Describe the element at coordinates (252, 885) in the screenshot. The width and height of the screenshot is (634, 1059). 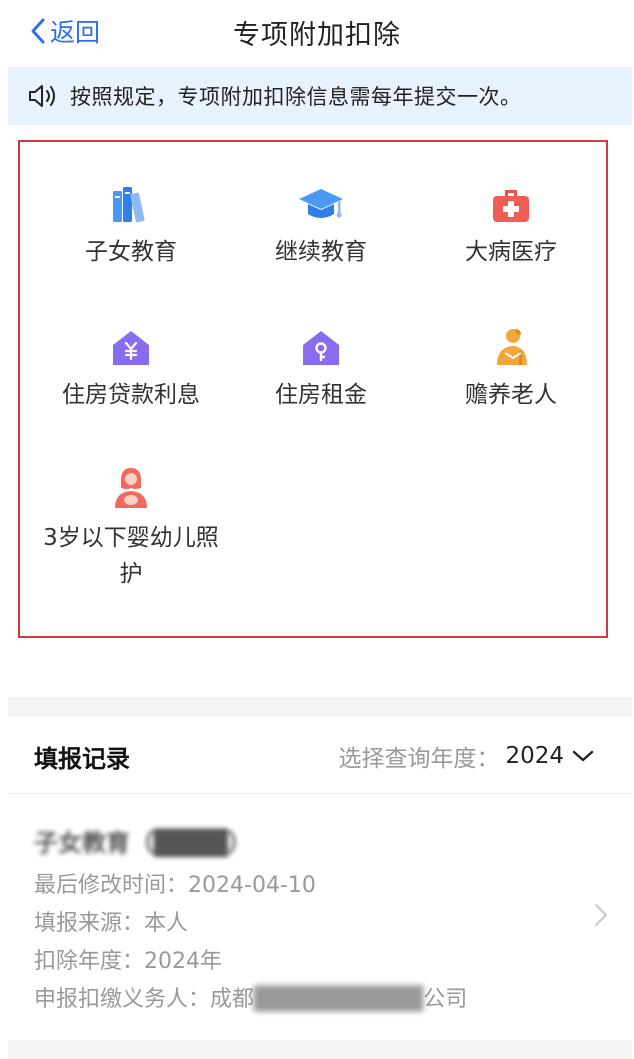
I see `modified-value: 2024-04-10` at that location.